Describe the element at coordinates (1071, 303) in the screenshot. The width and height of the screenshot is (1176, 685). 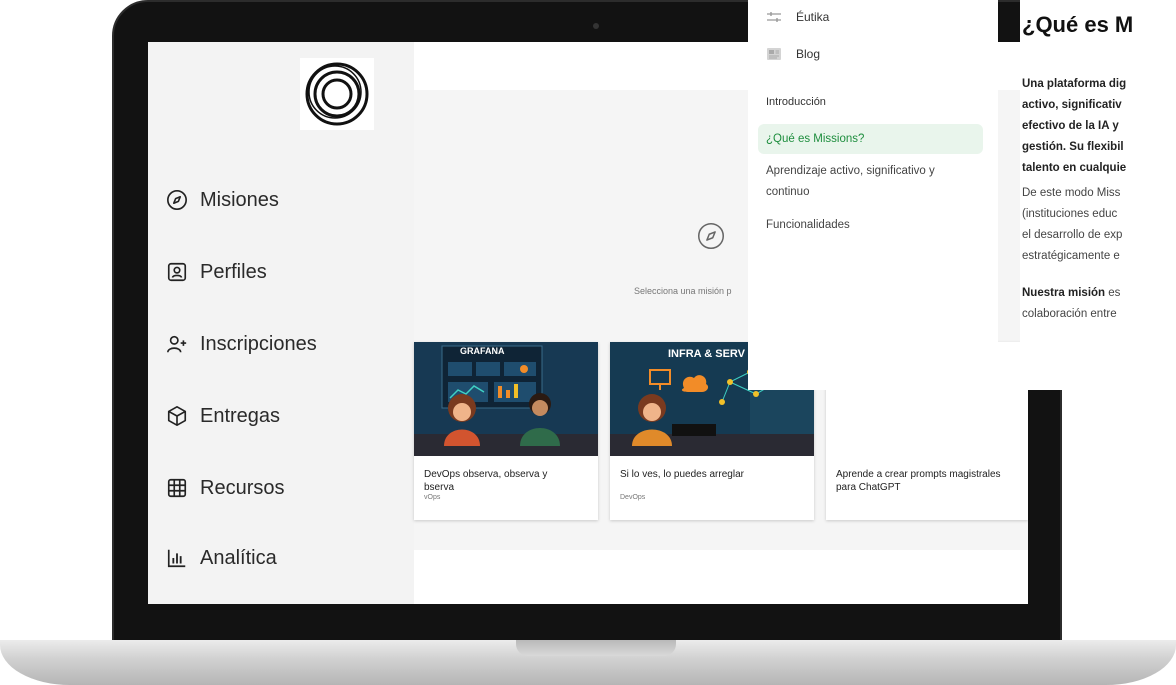
I see `article-mission-paragraph: Nuestra misión es colaboración entre` at that location.